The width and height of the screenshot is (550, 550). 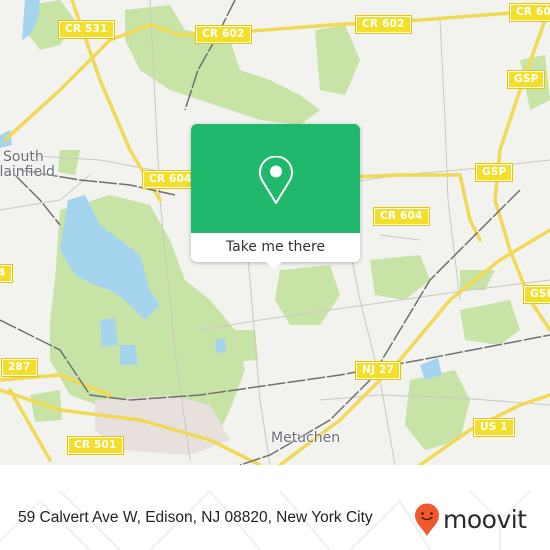 I want to click on road-shield-edge: 4, so click(x=6, y=273).